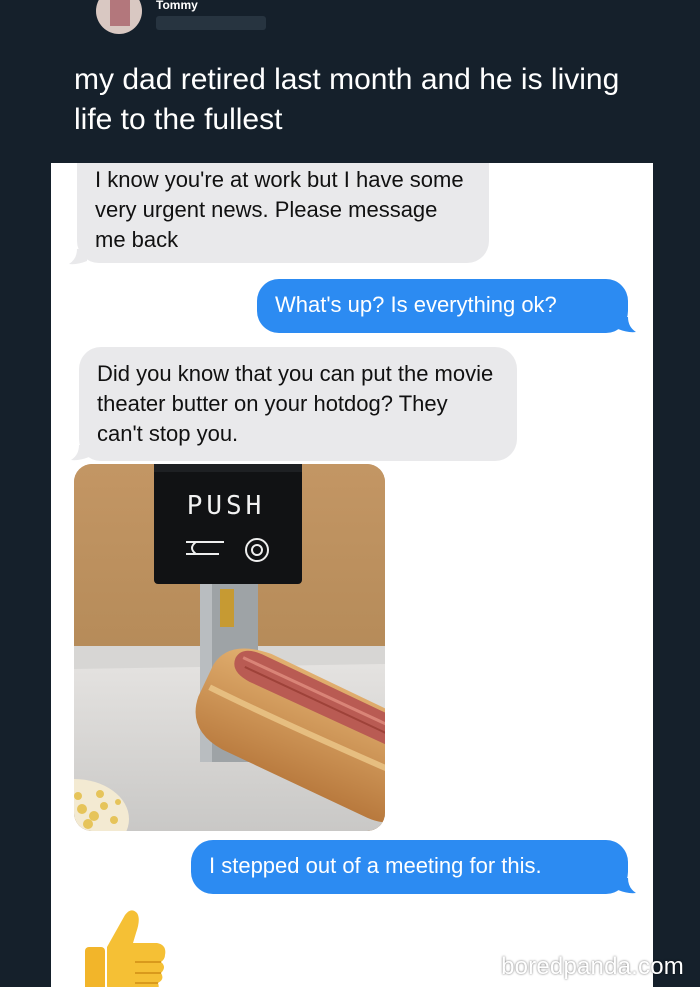  What do you see at coordinates (177, 6) in the screenshot?
I see `author-name: Tommy` at bounding box center [177, 6].